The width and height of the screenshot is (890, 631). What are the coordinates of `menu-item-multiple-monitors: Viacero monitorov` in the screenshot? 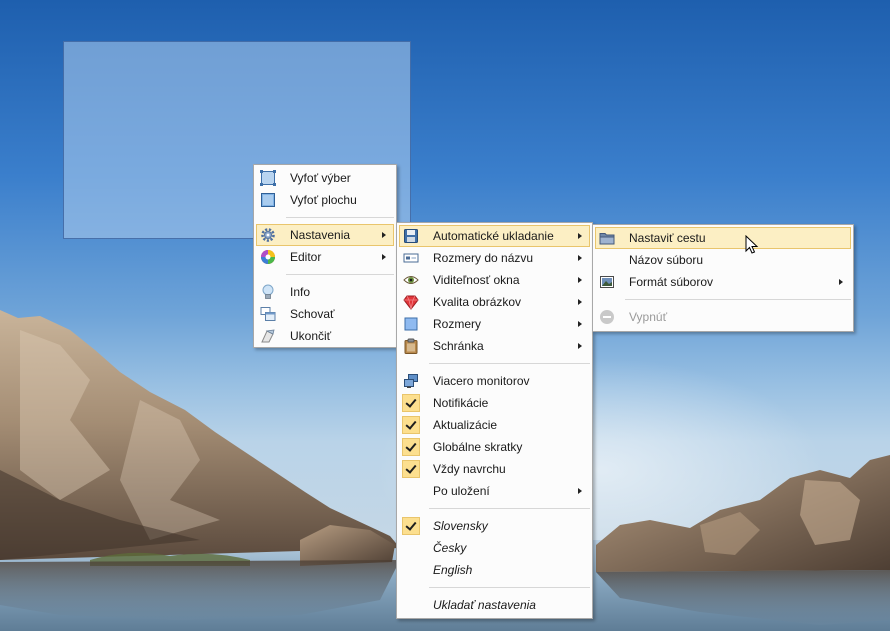 It's located at (494, 381).